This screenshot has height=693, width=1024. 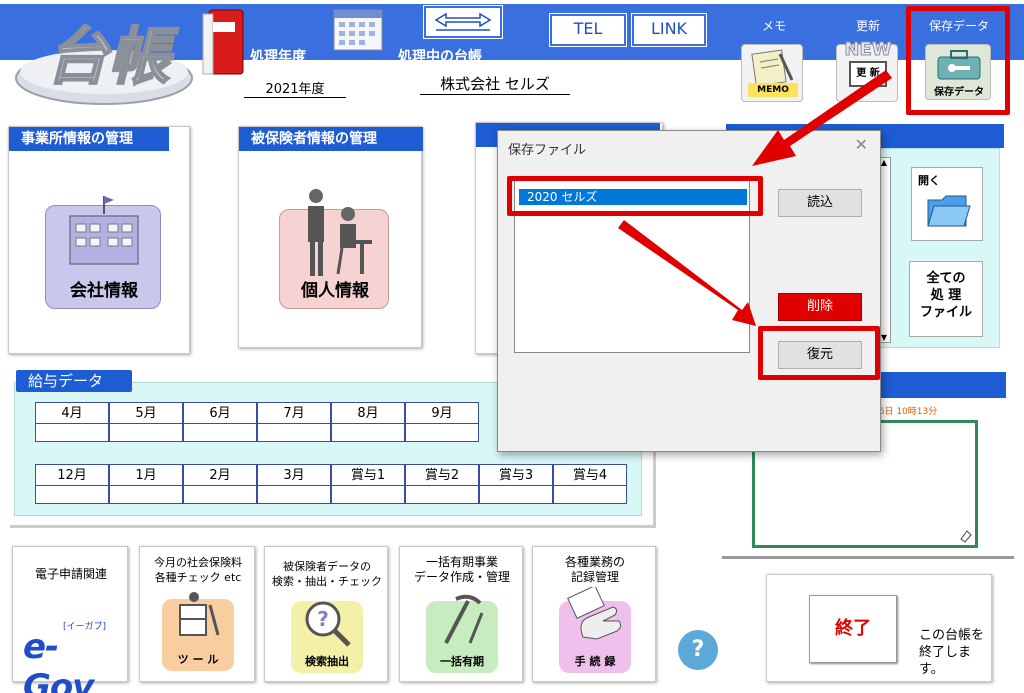 I want to click on month-cell: 5月, so click(x=146, y=413).